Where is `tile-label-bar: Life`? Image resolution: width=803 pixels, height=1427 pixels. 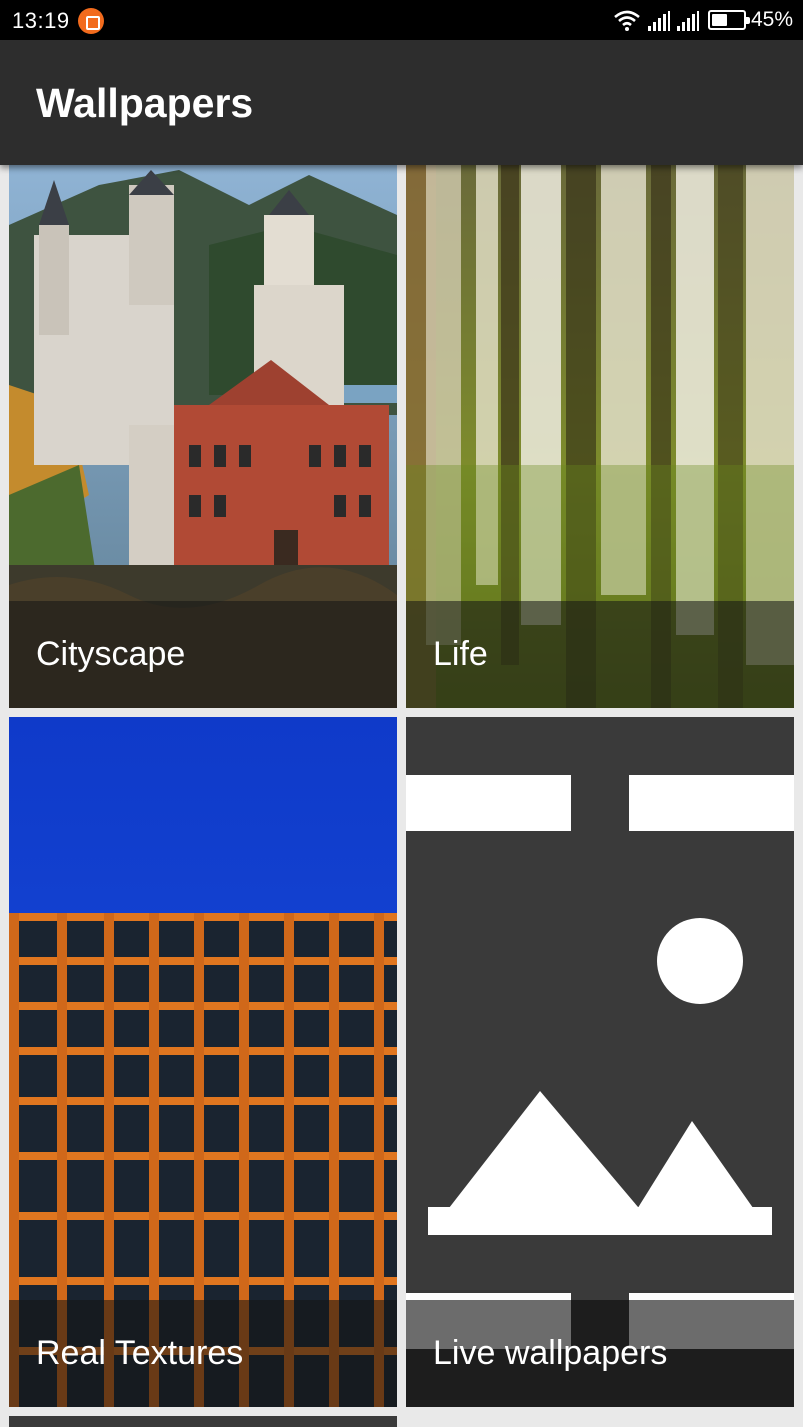 tile-label-bar: Life is located at coordinates (600, 654).